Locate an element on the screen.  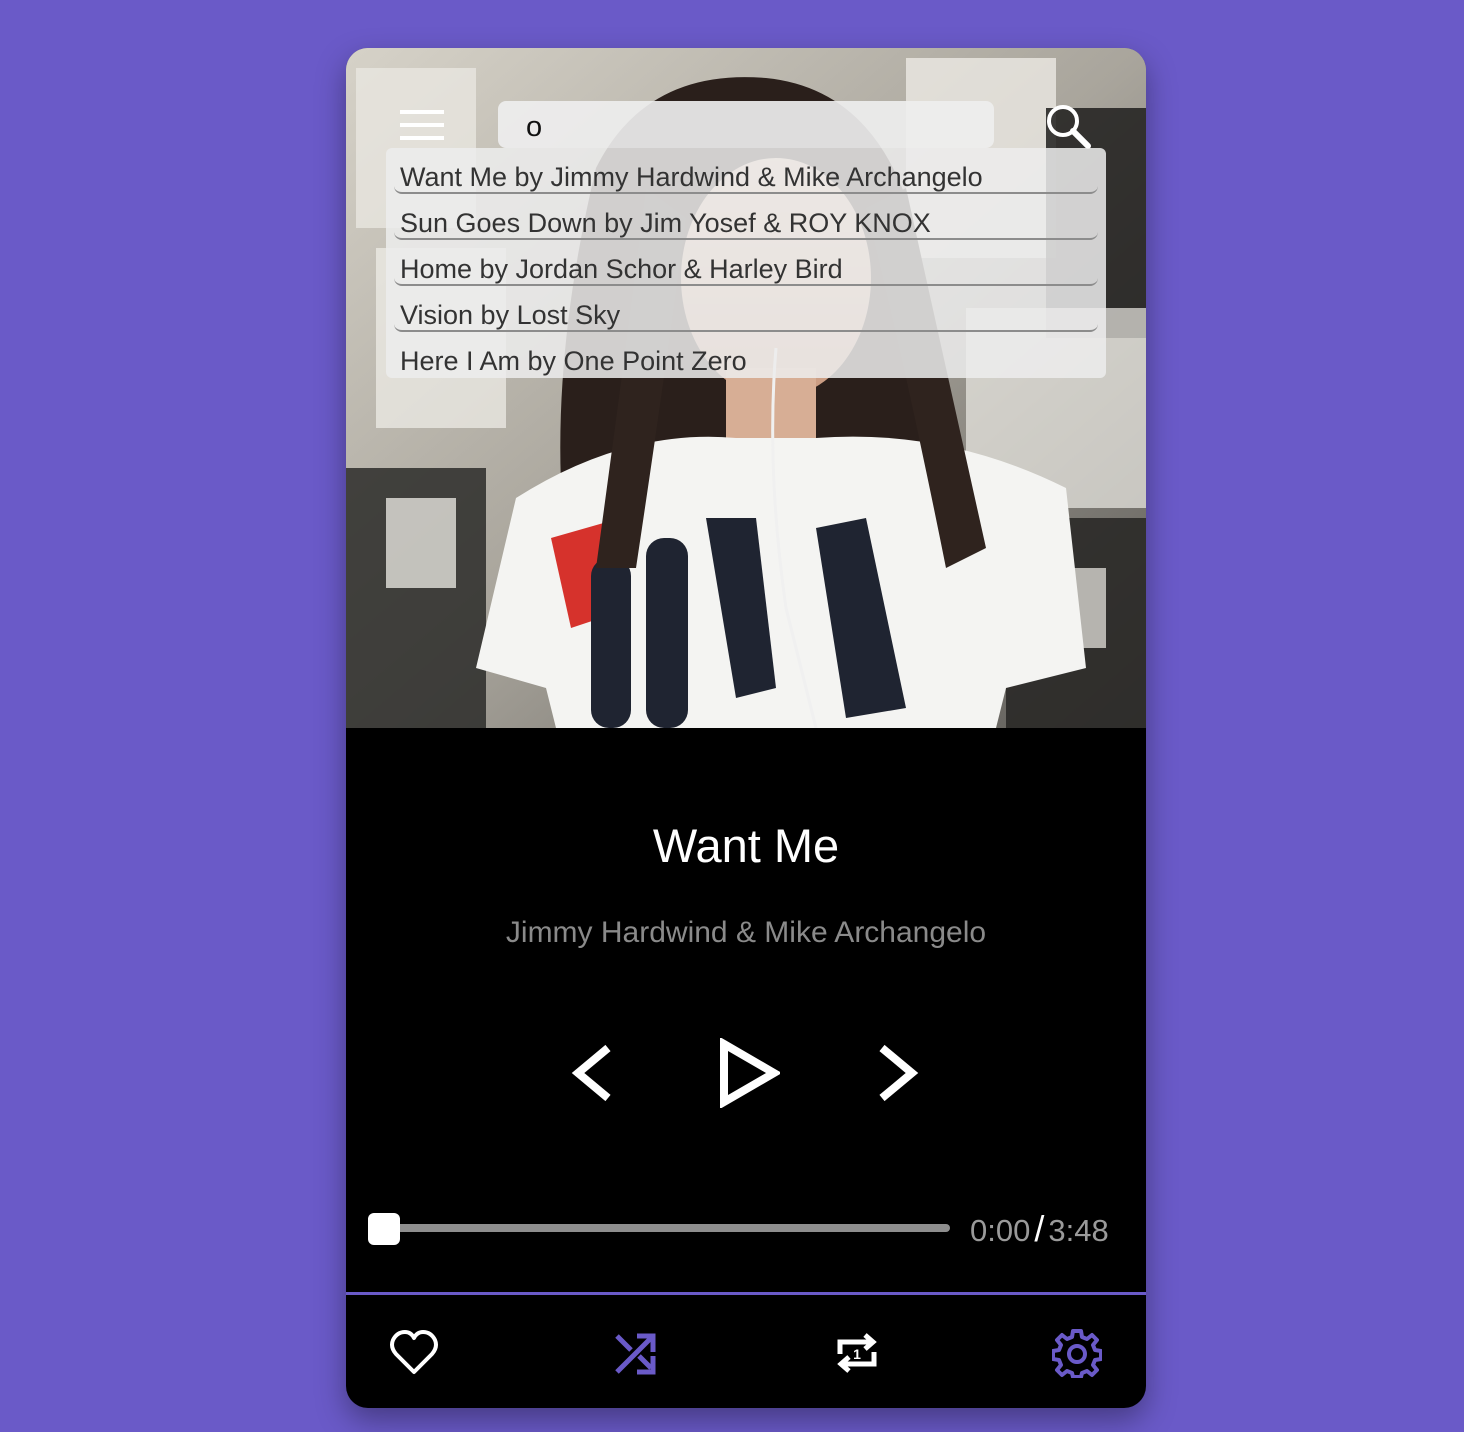
track-artist: Jimmy Hardwind & Mike Archangelo is located at coordinates (746, 932).